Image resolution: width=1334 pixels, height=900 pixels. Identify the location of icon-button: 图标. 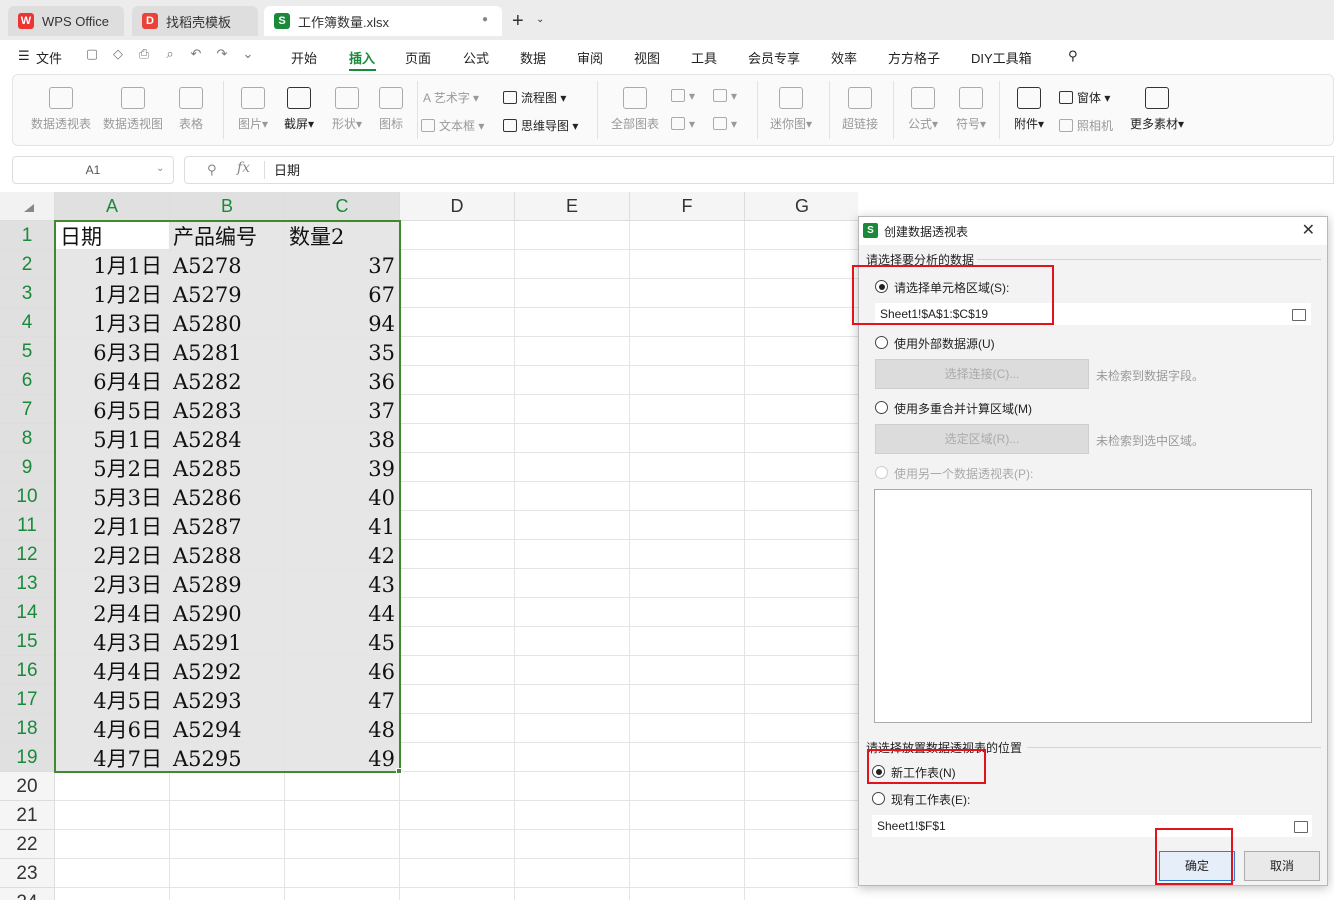
(391, 109).